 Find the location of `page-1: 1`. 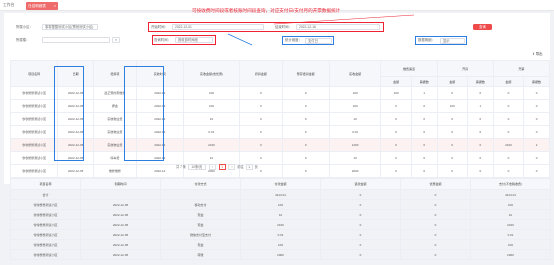

page-1: 1 is located at coordinates (222, 167).